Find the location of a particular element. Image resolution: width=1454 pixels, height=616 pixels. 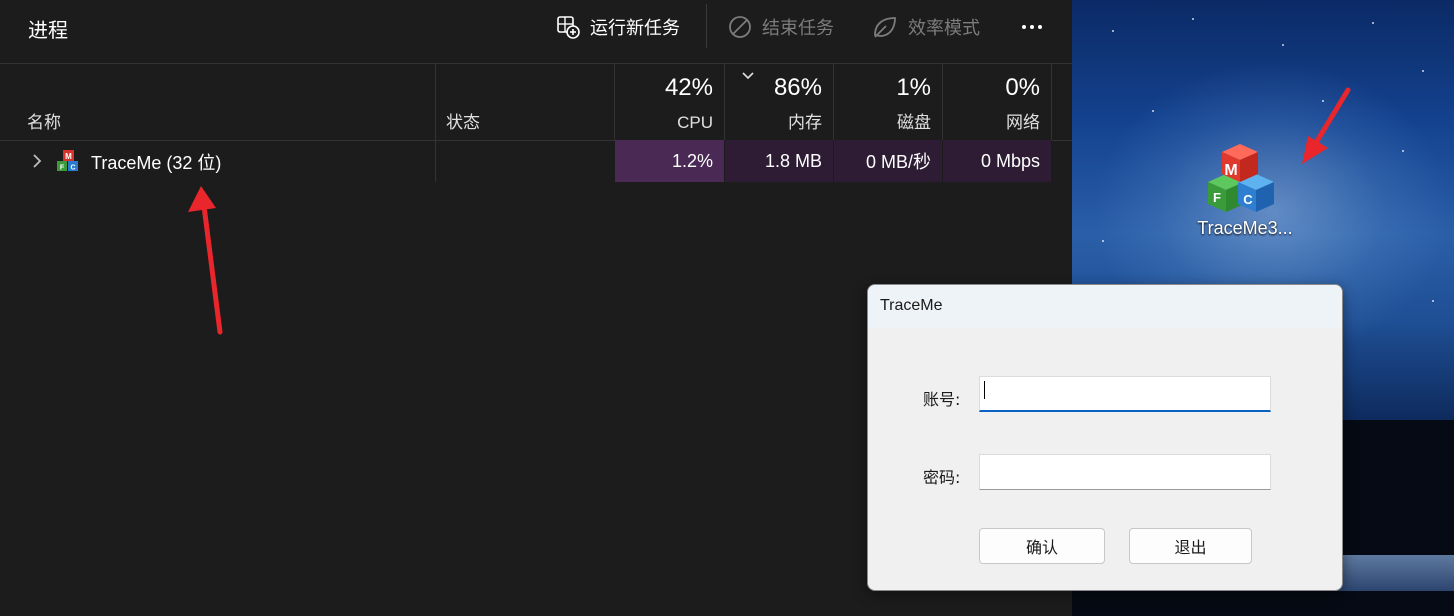

mfc-app-icon: M F C is located at coordinates (67, 161).